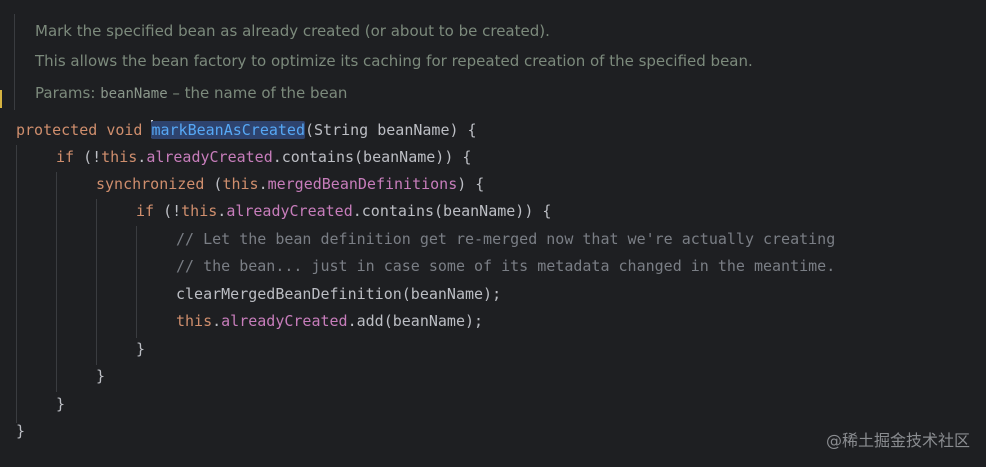  I want to click on keyword: protected, so click(57, 130).